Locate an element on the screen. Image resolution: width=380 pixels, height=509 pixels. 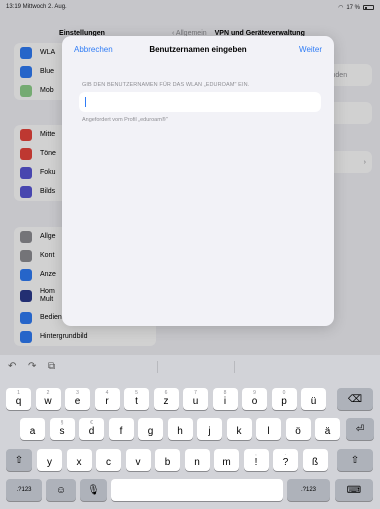
shift-right-key: ⇧ is located at coordinates (355, 460).